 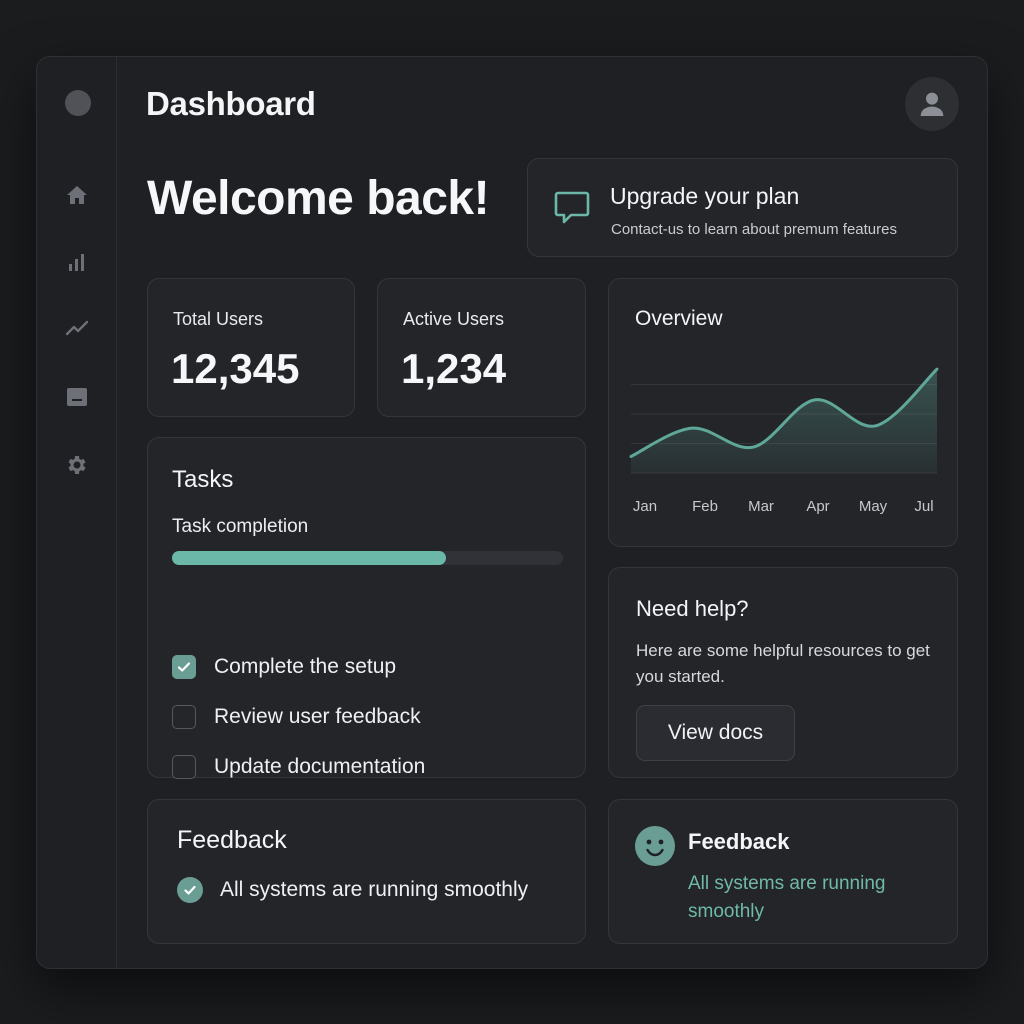 What do you see at coordinates (679, 318) in the screenshot?
I see `overview-title: Overview` at bounding box center [679, 318].